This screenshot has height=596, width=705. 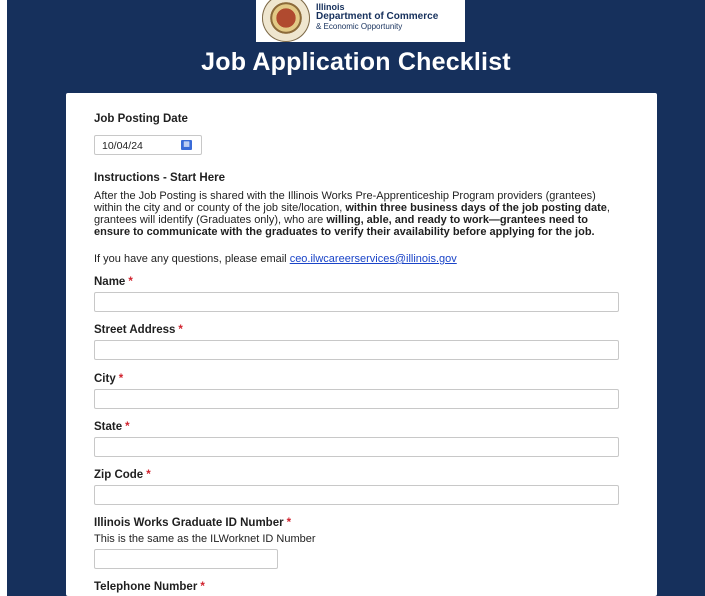 I want to click on calendar-icon: ▦, so click(x=186, y=145).